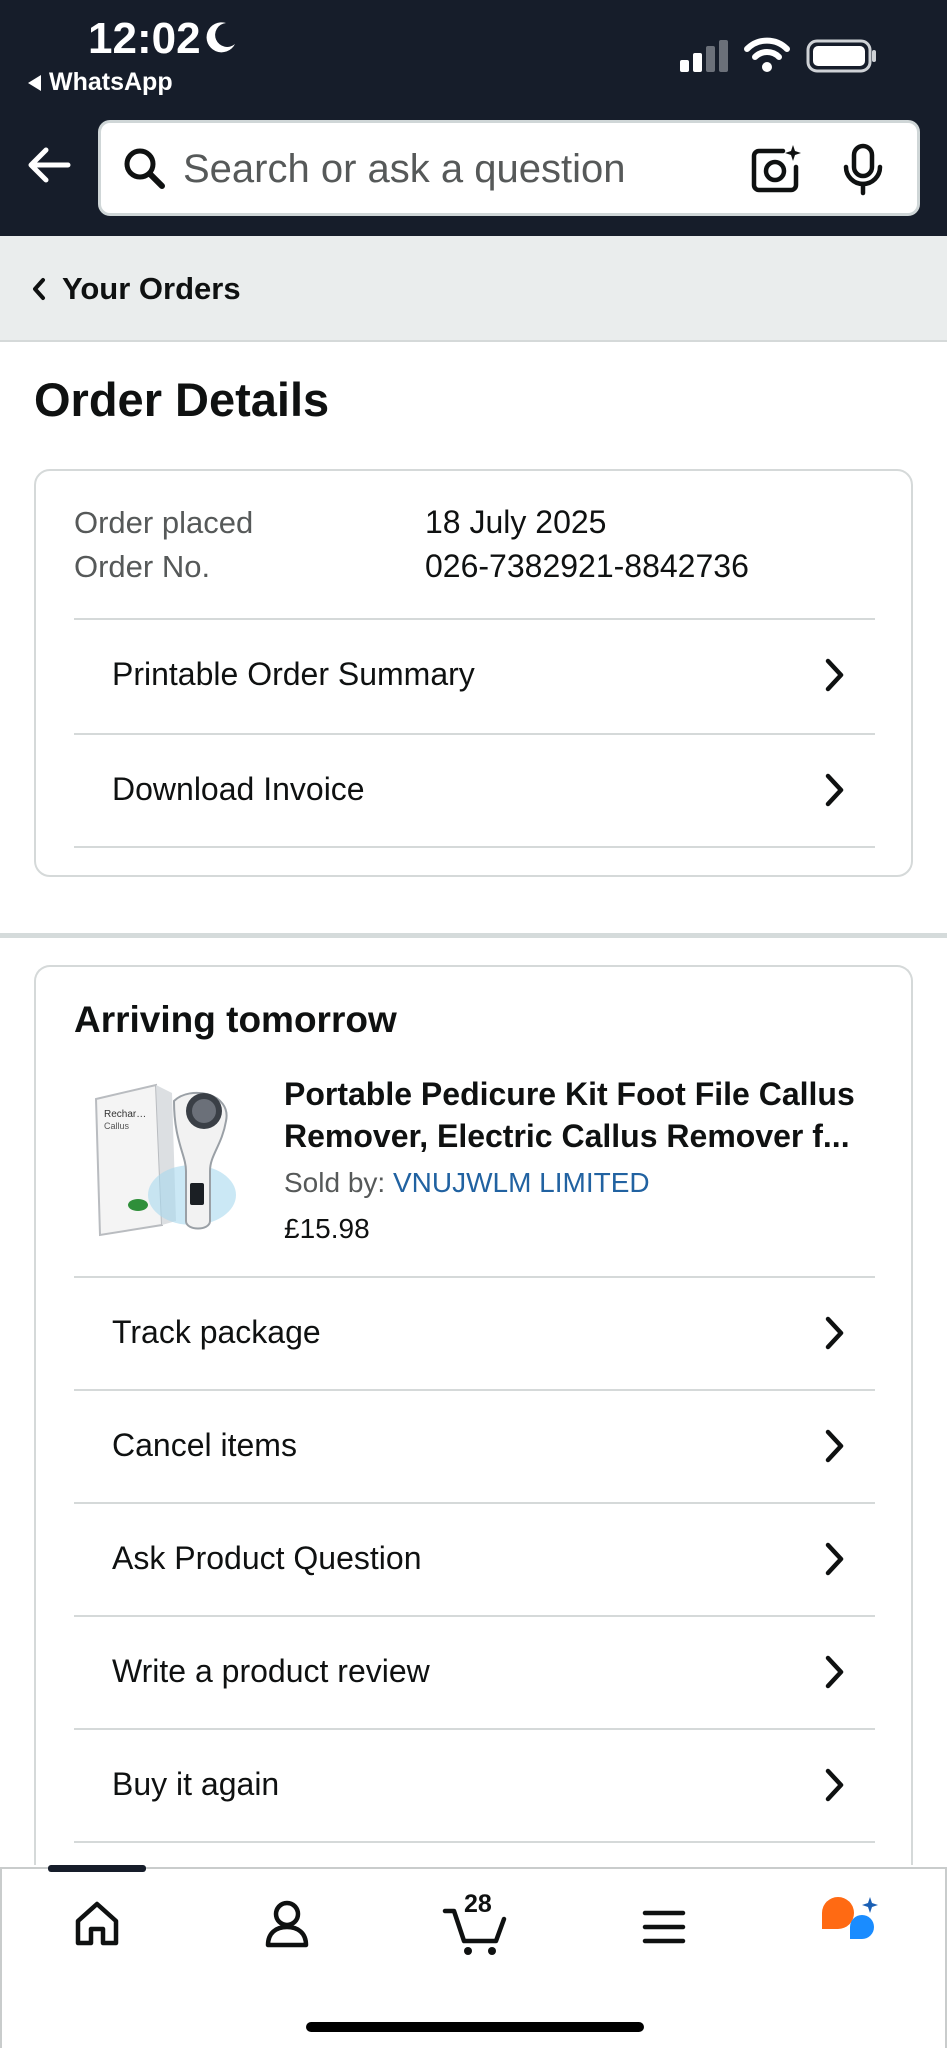 The image size is (947, 2048). Describe the element at coordinates (841, 56) in the screenshot. I see `battery-icon` at that location.